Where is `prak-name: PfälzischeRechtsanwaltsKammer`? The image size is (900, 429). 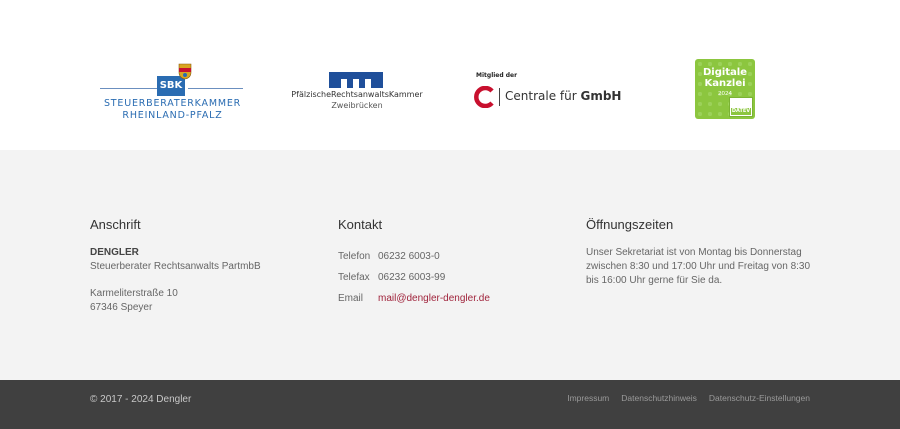 prak-name: PfälzischeRechtsanwaltsKammer is located at coordinates (357, 94).